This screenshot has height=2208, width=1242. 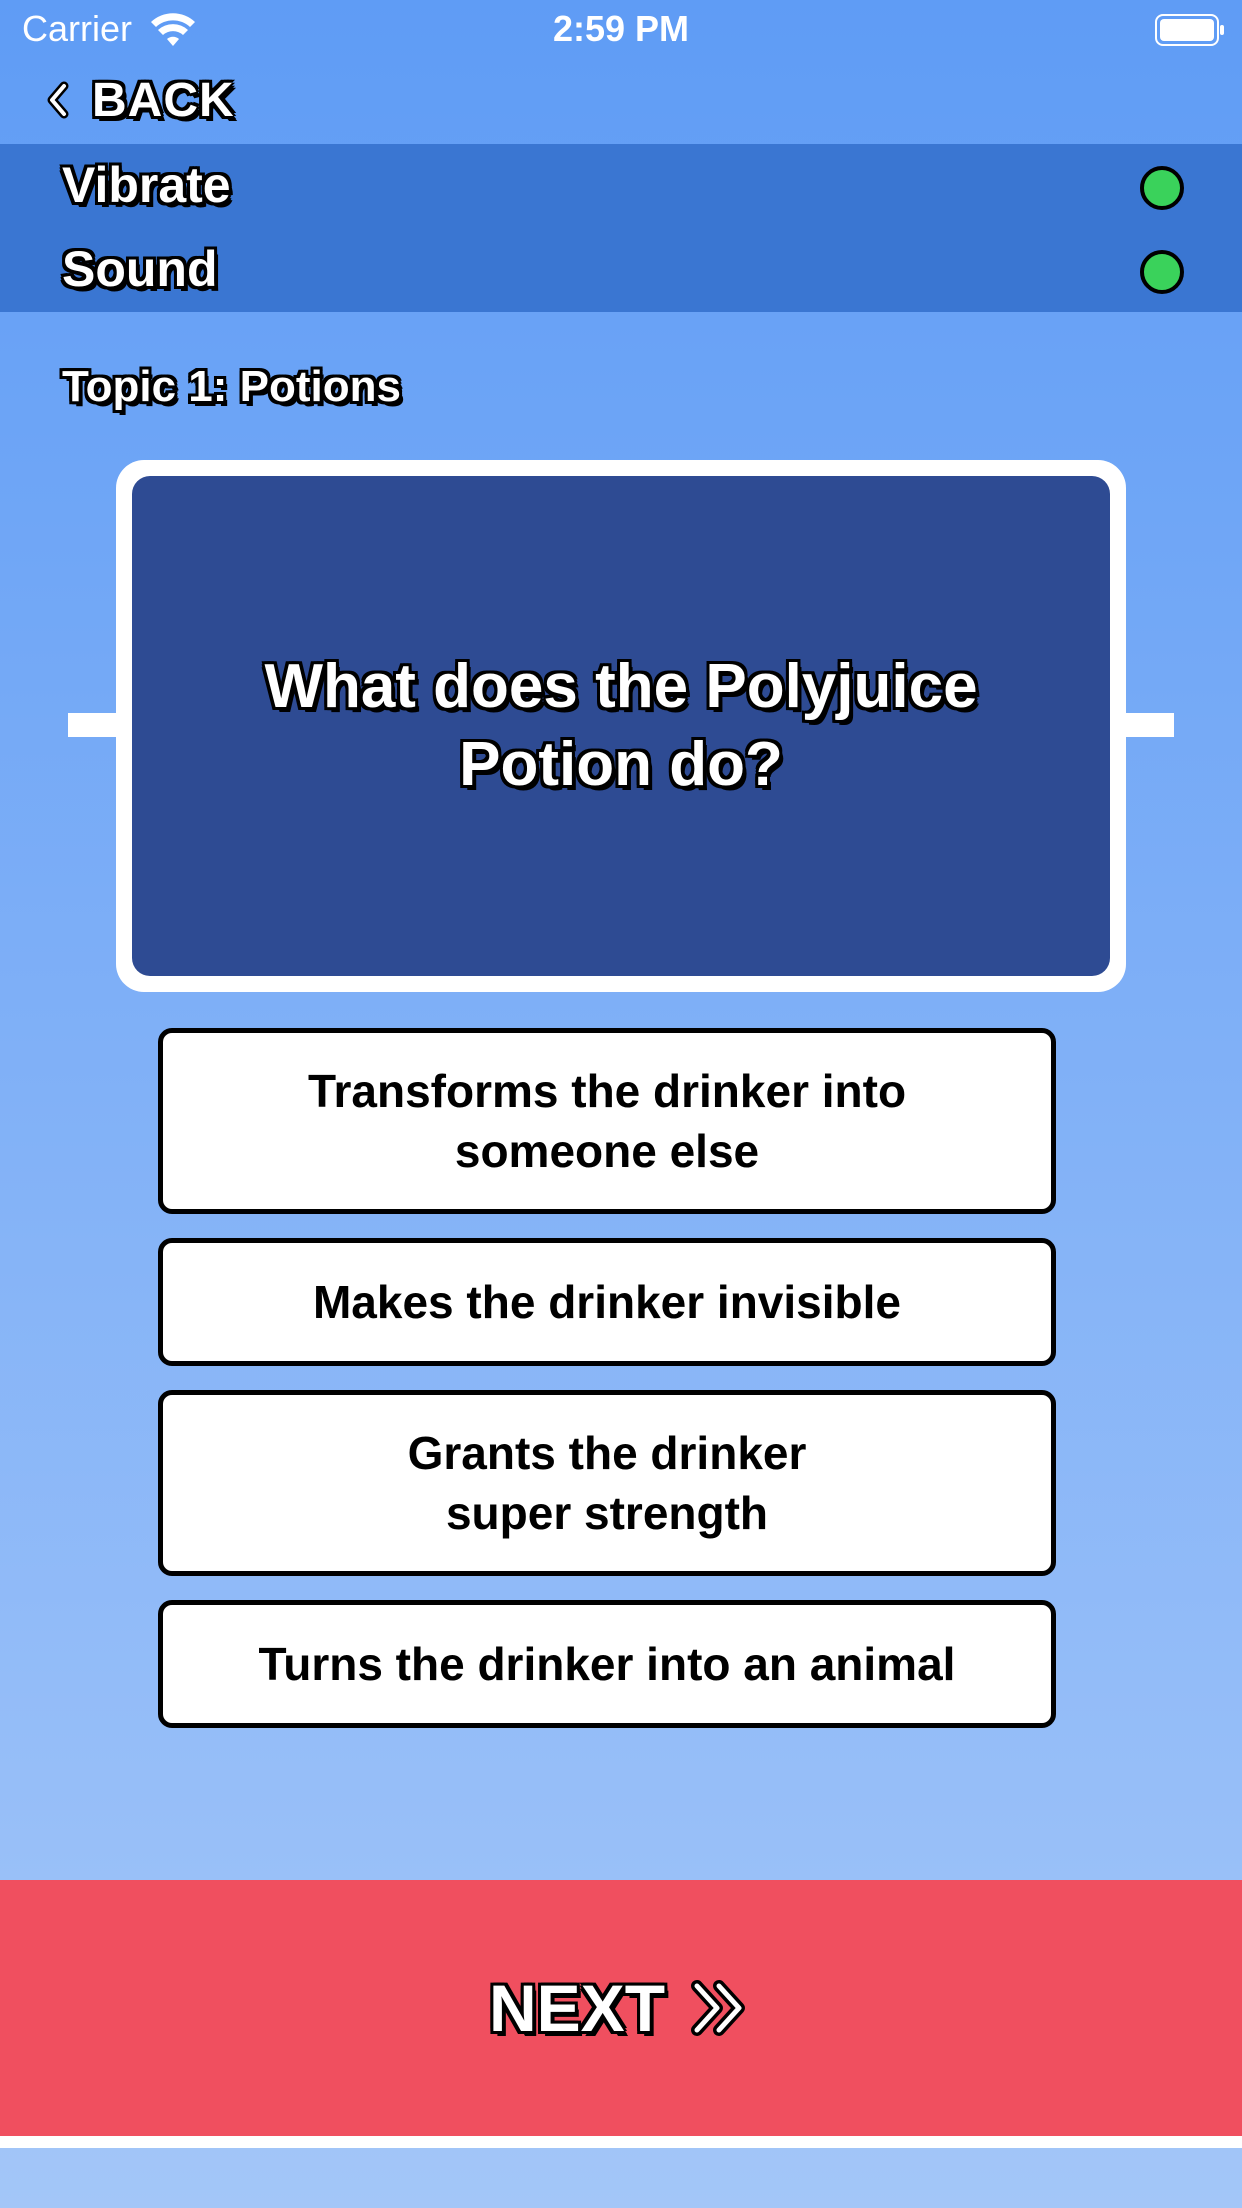 I want to click on question-text: What does the Polyjuice Potion do?, so click(x=621, y=725).